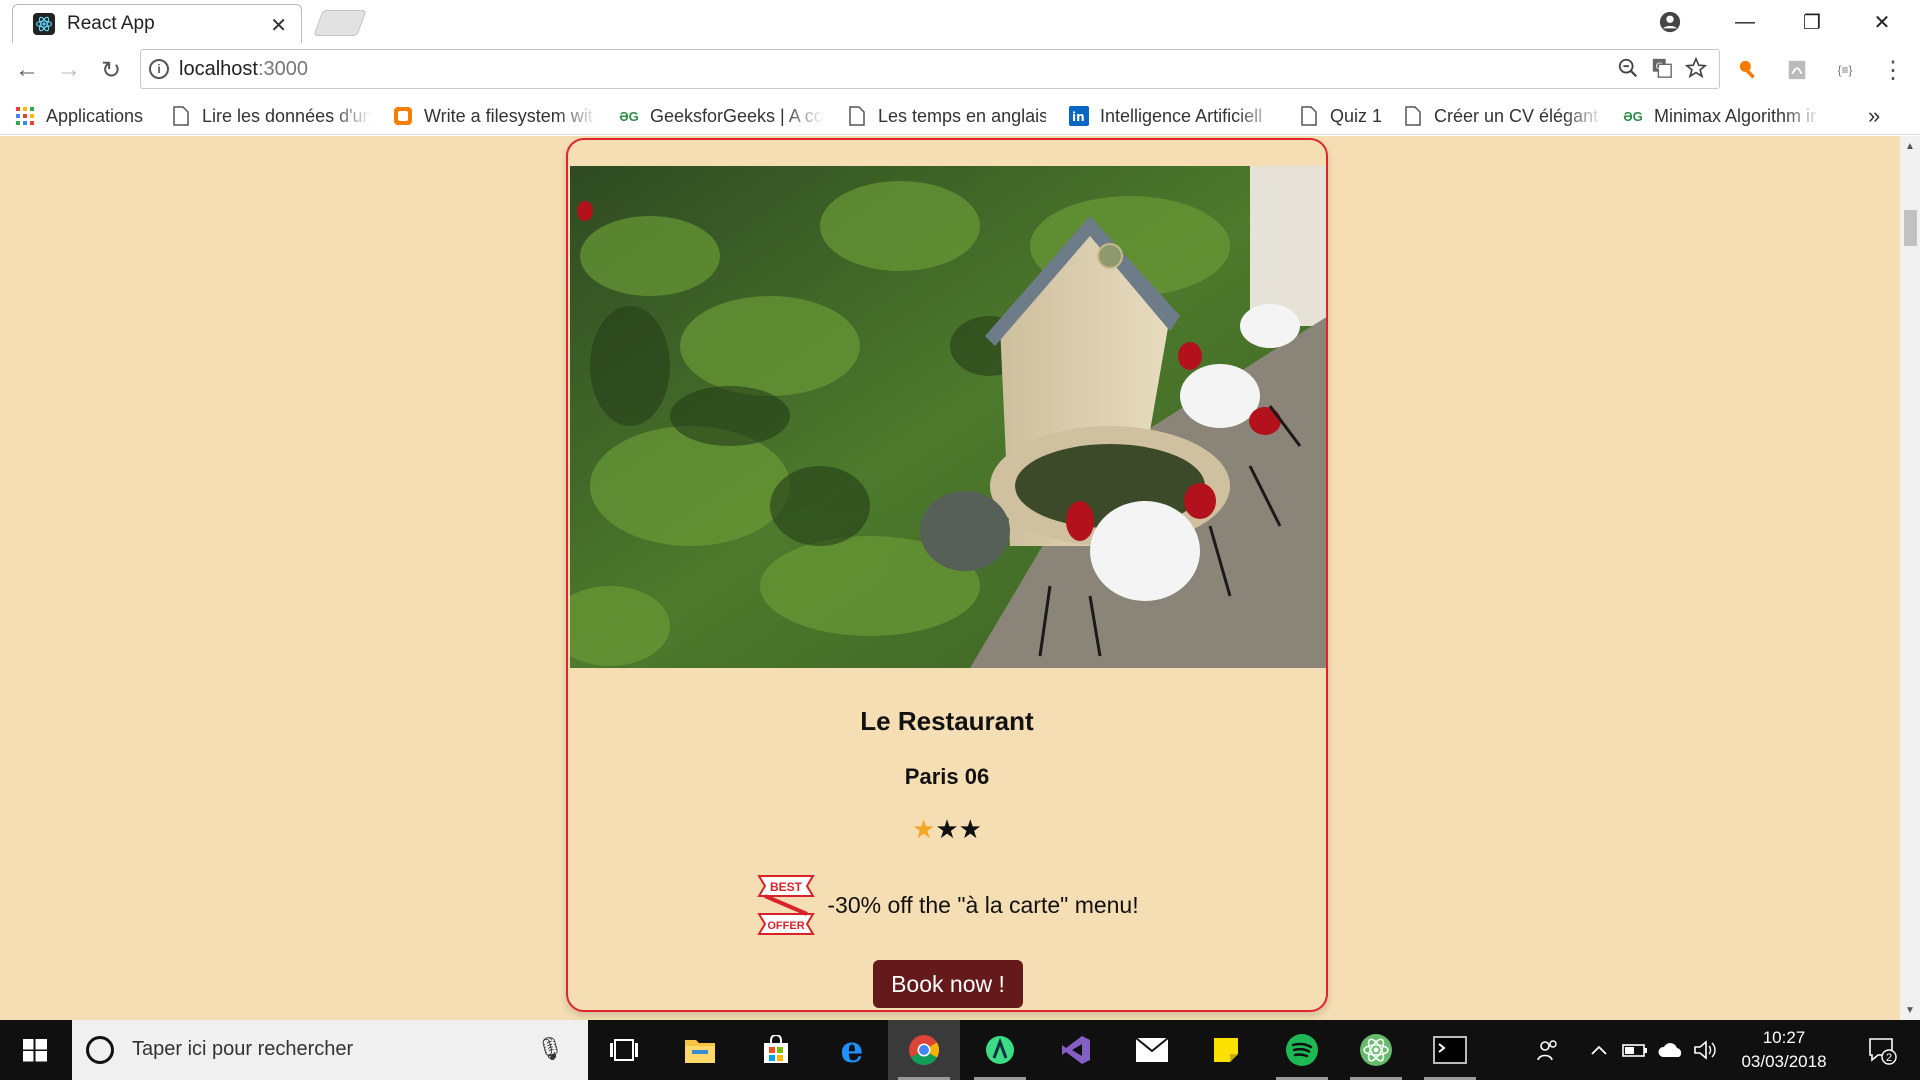  I want to click on browser-tab: React App ✕, so click(157, 23).